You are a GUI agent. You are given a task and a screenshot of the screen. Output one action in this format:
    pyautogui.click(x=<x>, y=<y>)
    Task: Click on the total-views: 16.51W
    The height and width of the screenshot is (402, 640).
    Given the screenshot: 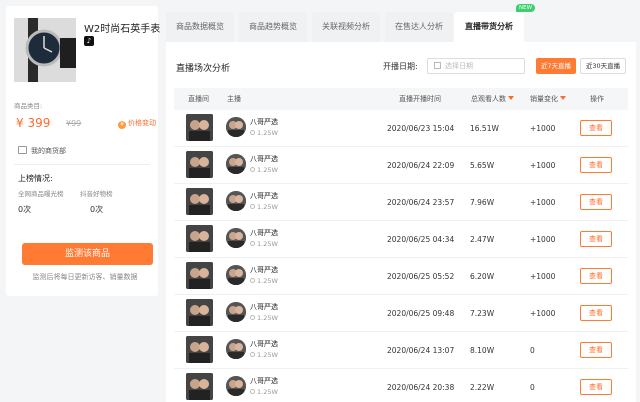 What is the action you would take?
    pyautogui.click(x=484, y=128)
    